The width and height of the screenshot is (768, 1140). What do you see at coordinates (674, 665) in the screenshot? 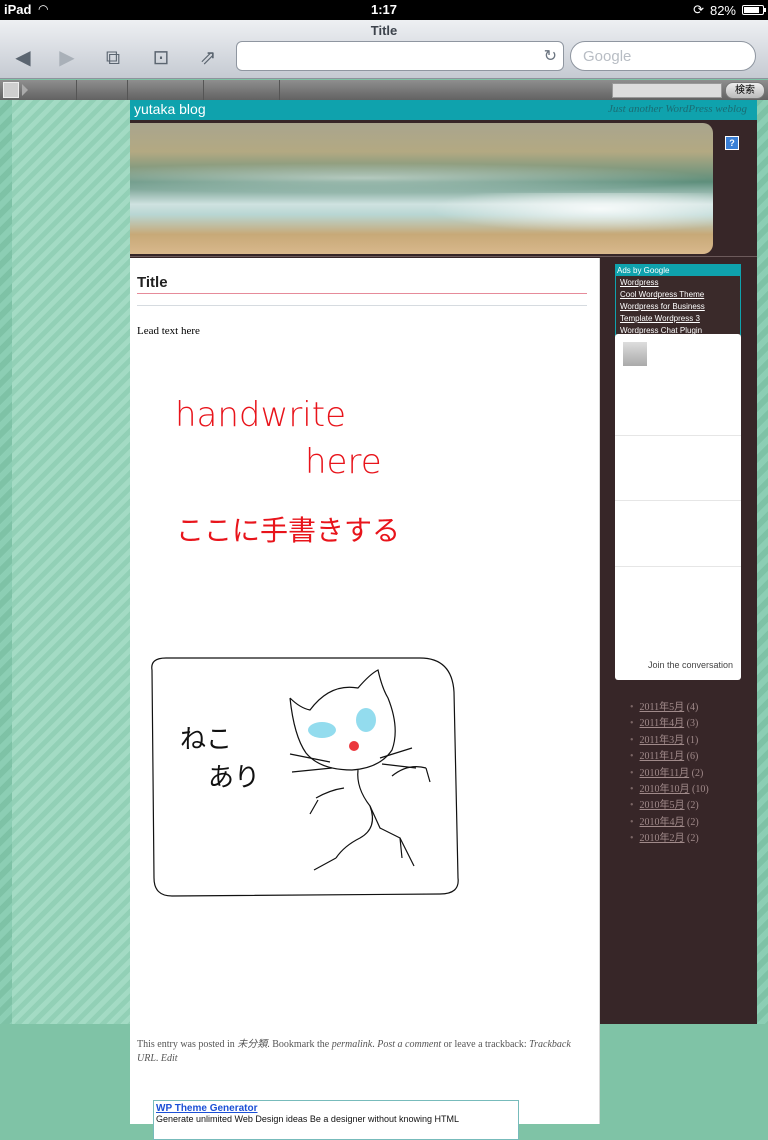
I see `join-conversation-link: Join the conversation` at bounding box center [674, 665].